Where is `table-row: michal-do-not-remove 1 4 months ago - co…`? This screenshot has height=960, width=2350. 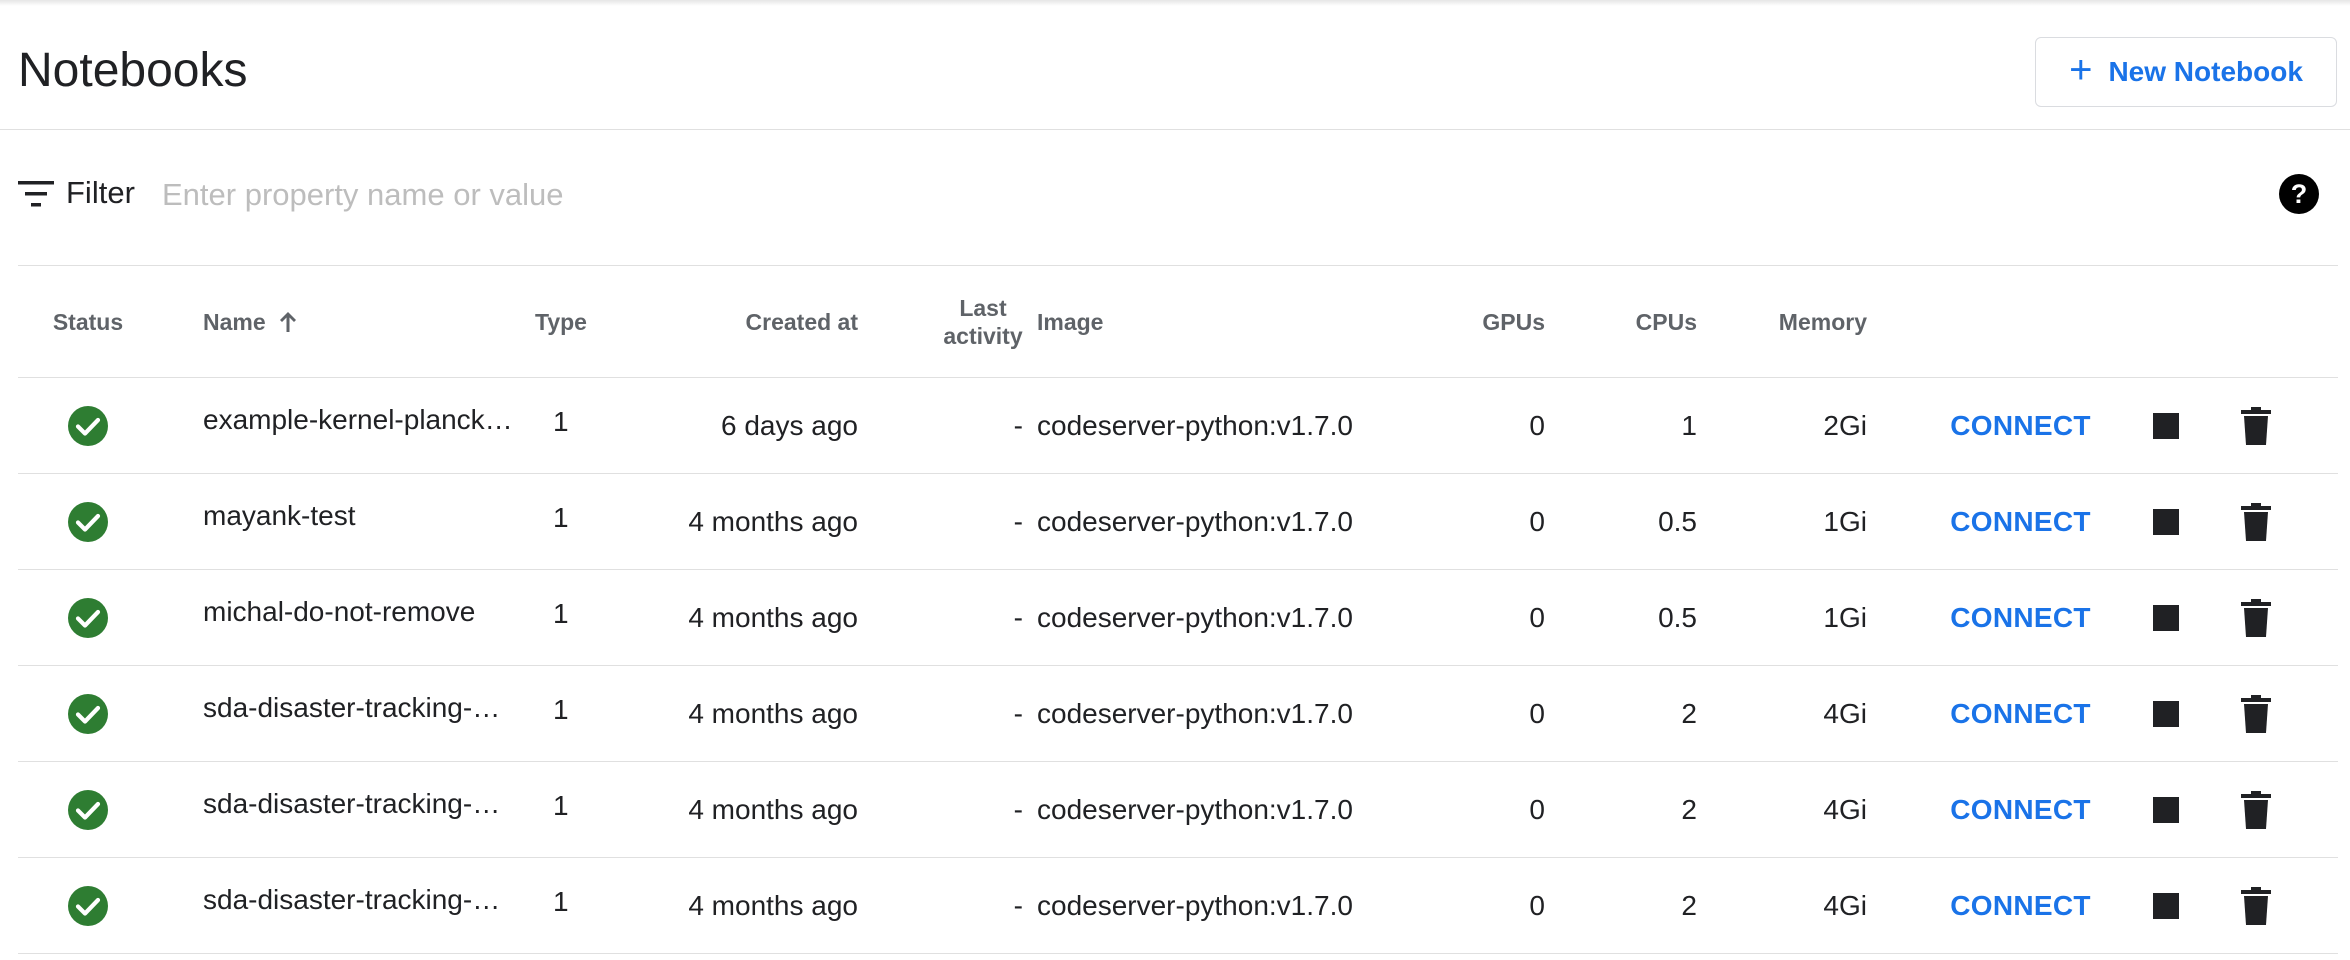
table-row: michal-do-not-remove 1 4 months ago - co… is located at coordinates (1178, 618).